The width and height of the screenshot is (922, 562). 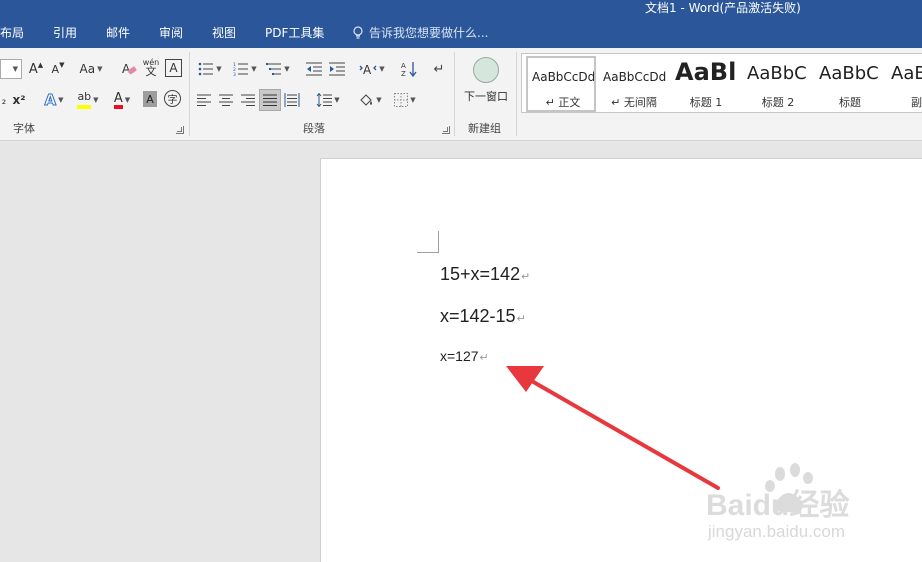 What do you see at coordinates (778, 505) in the screenshot?
I see `watermark-brand: Baidu经验` at bounding box center [778, 505].